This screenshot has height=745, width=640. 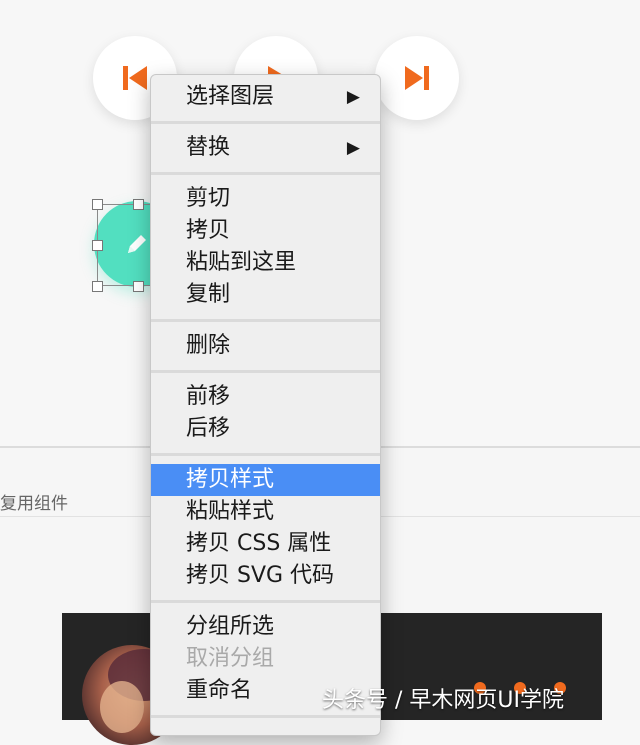 What do you see at coordinates (265, 148) in the screenshot?
I see `menu-item-replace: 替换 ▶` at bounding box center [265, 148].